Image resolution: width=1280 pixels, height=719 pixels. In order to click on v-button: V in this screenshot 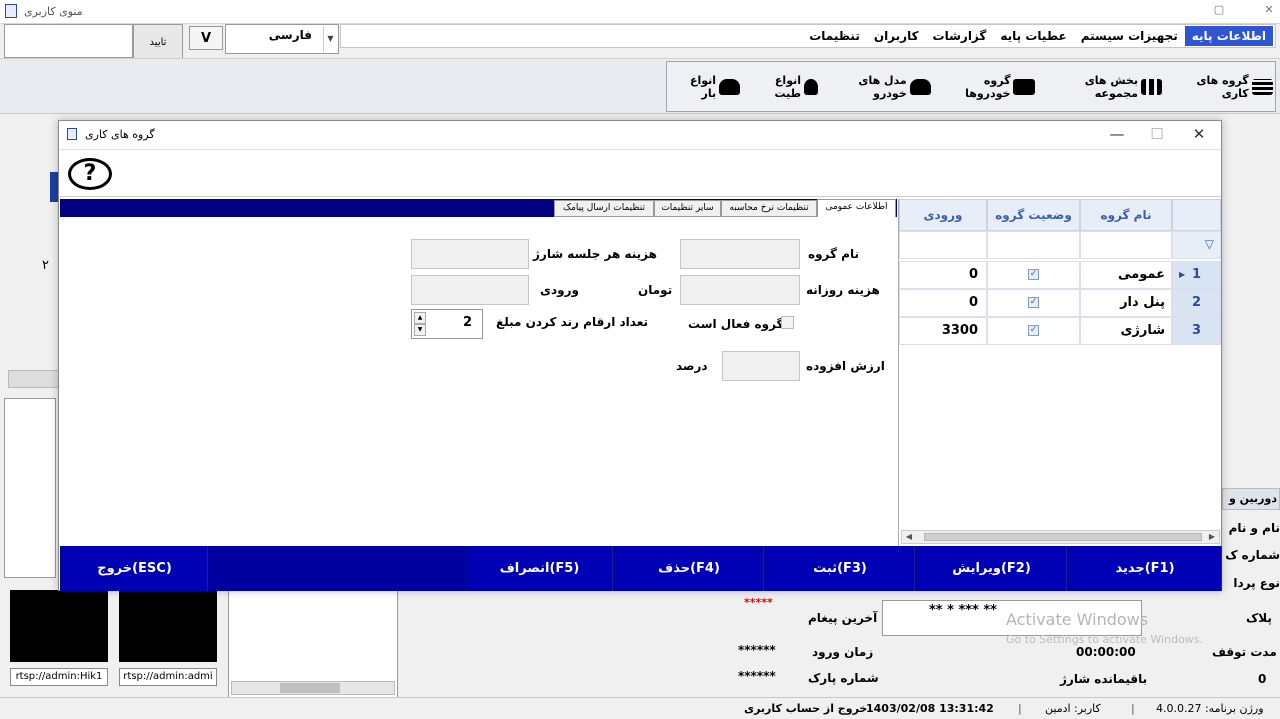, I will do `click(206, 38)`.